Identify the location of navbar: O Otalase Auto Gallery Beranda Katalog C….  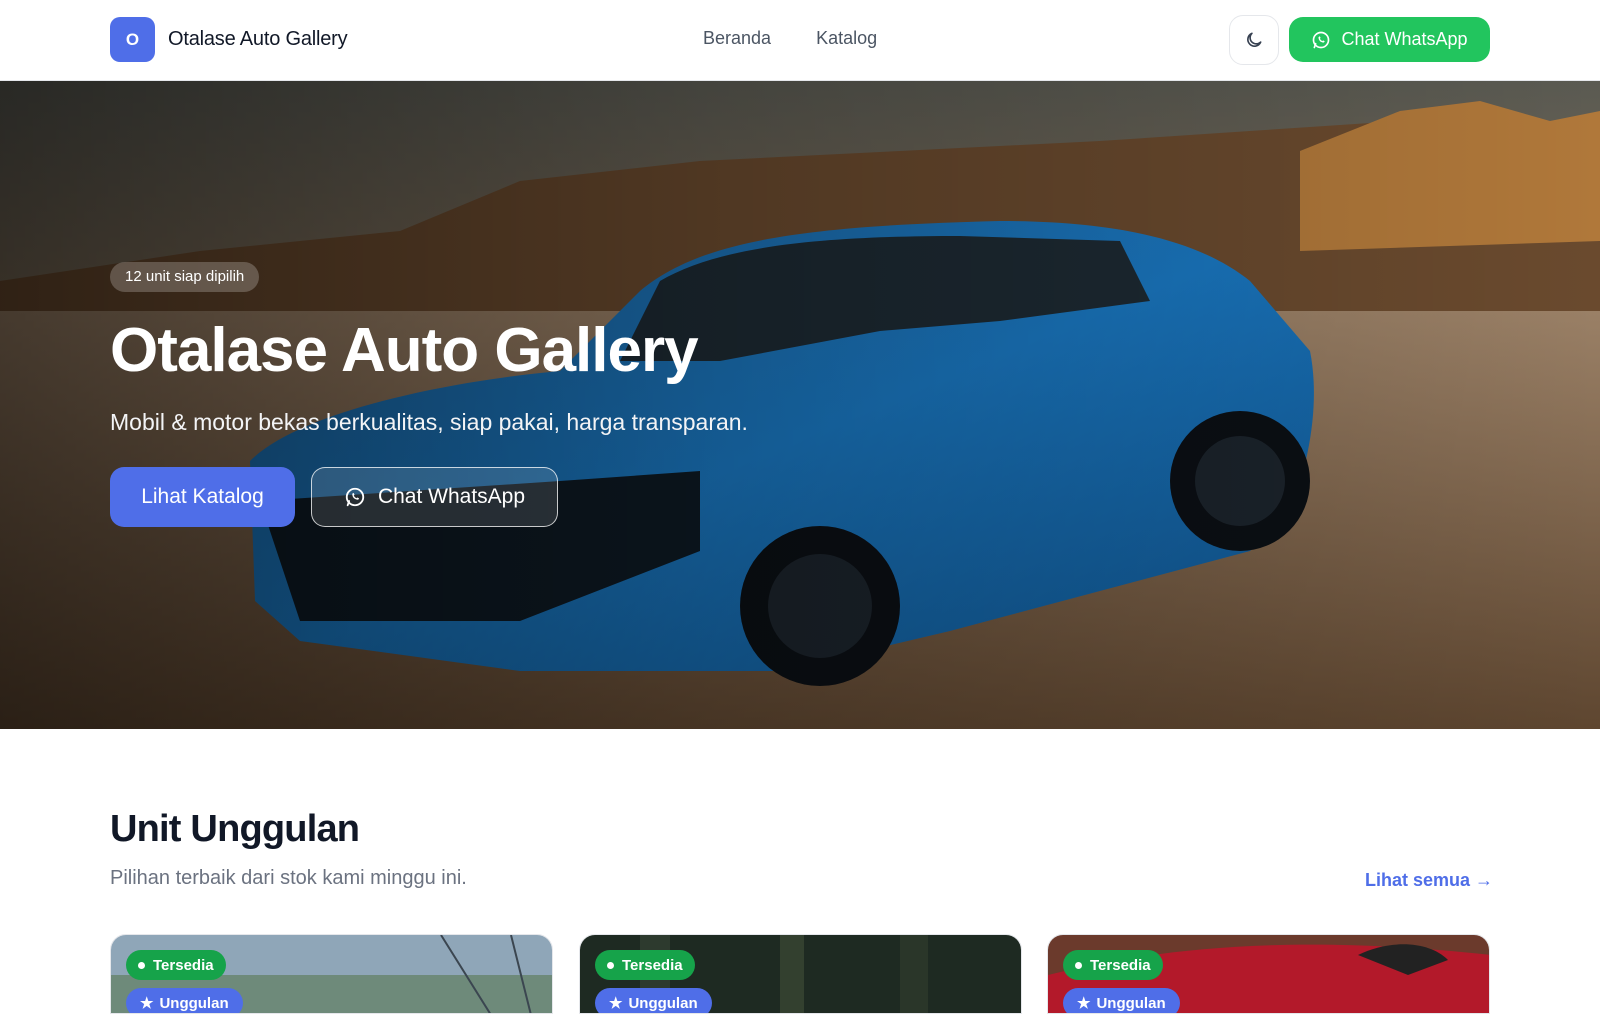
(800, 40).